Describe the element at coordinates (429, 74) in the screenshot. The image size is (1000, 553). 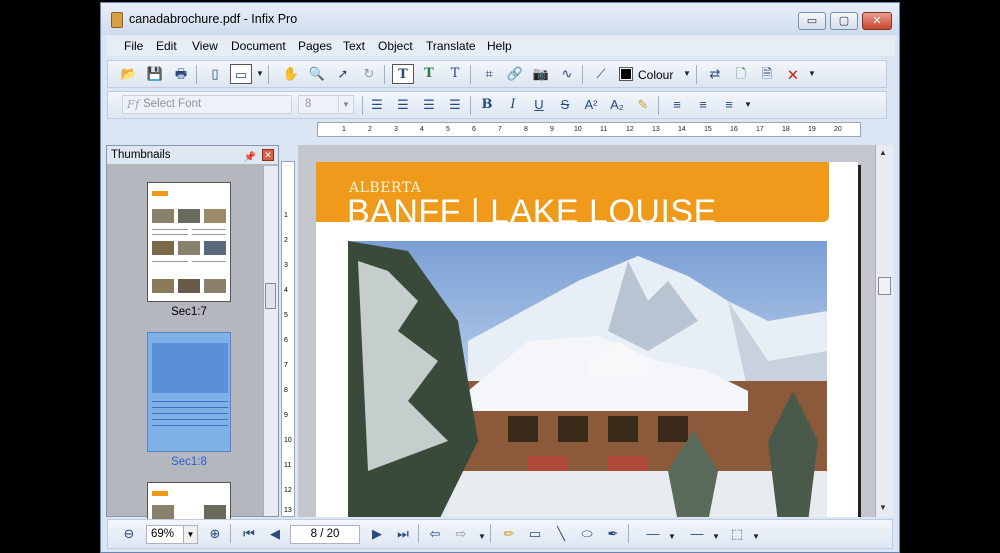
I see `text-flow-icon: T` at that location.